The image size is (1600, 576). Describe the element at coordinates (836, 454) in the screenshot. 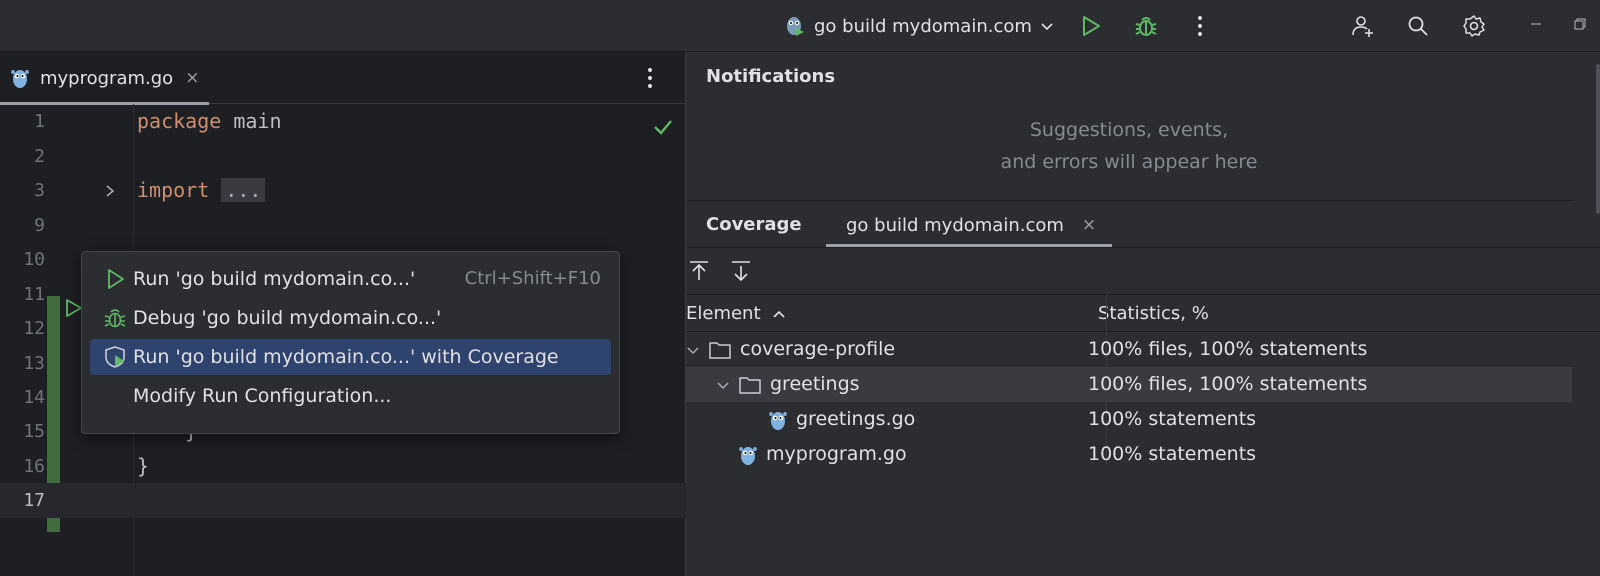

I see `tree-item-label: myprogram.go` at that location.